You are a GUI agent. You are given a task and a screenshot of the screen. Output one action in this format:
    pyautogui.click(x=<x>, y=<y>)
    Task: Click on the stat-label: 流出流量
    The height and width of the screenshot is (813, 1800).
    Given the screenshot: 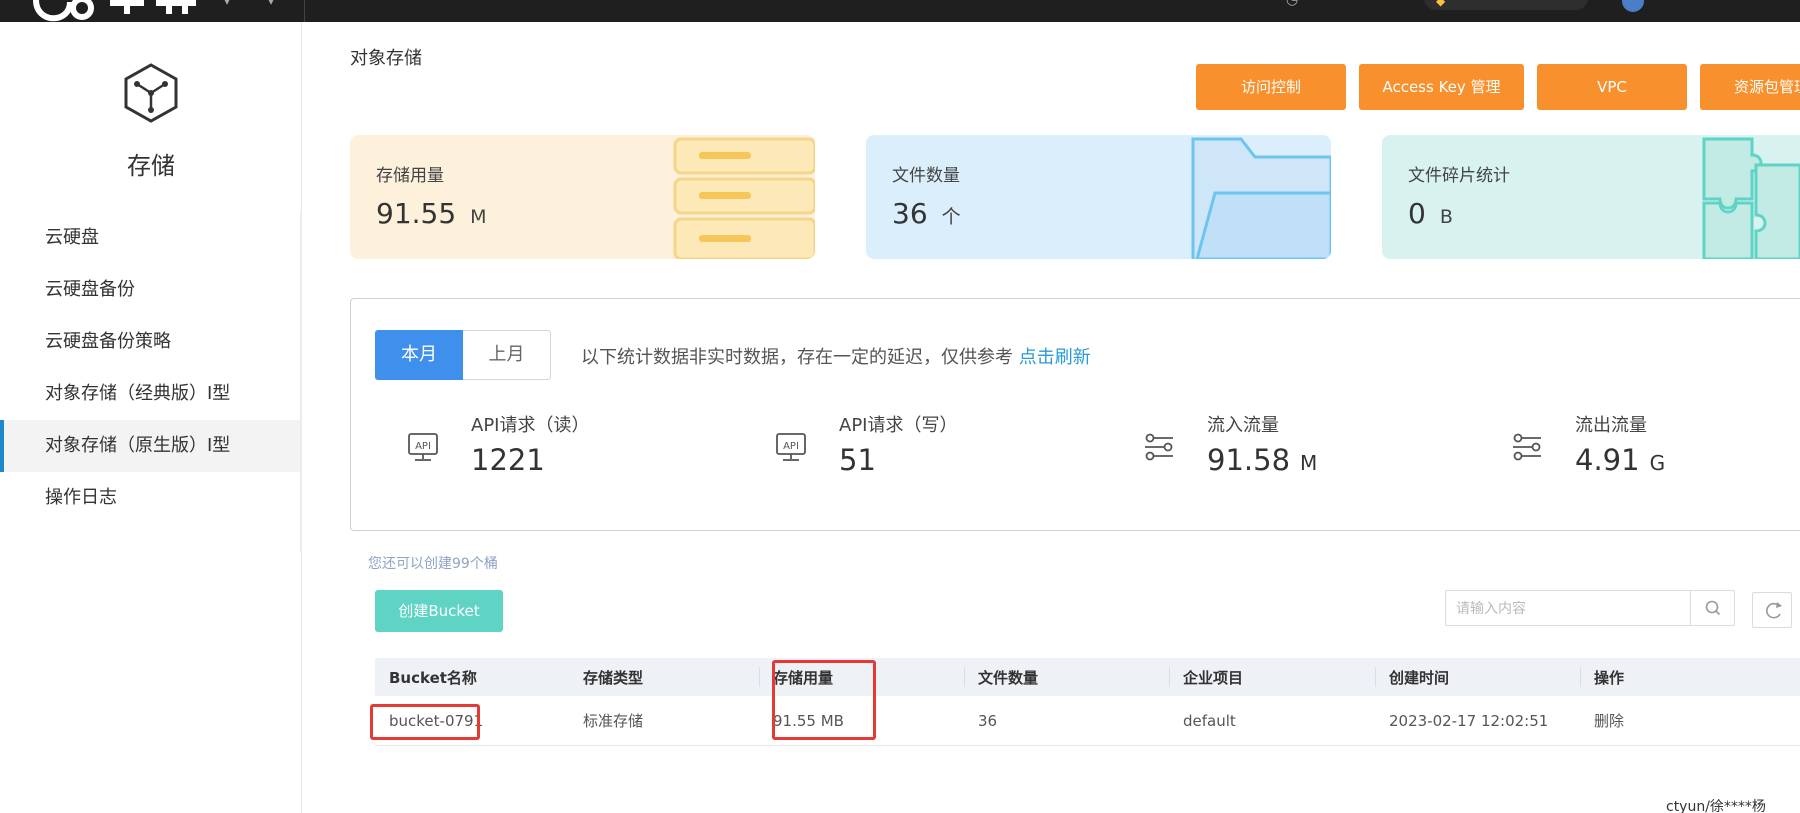 What is the action you would take?
    pyautogui.click(x=1611, y=425)
    